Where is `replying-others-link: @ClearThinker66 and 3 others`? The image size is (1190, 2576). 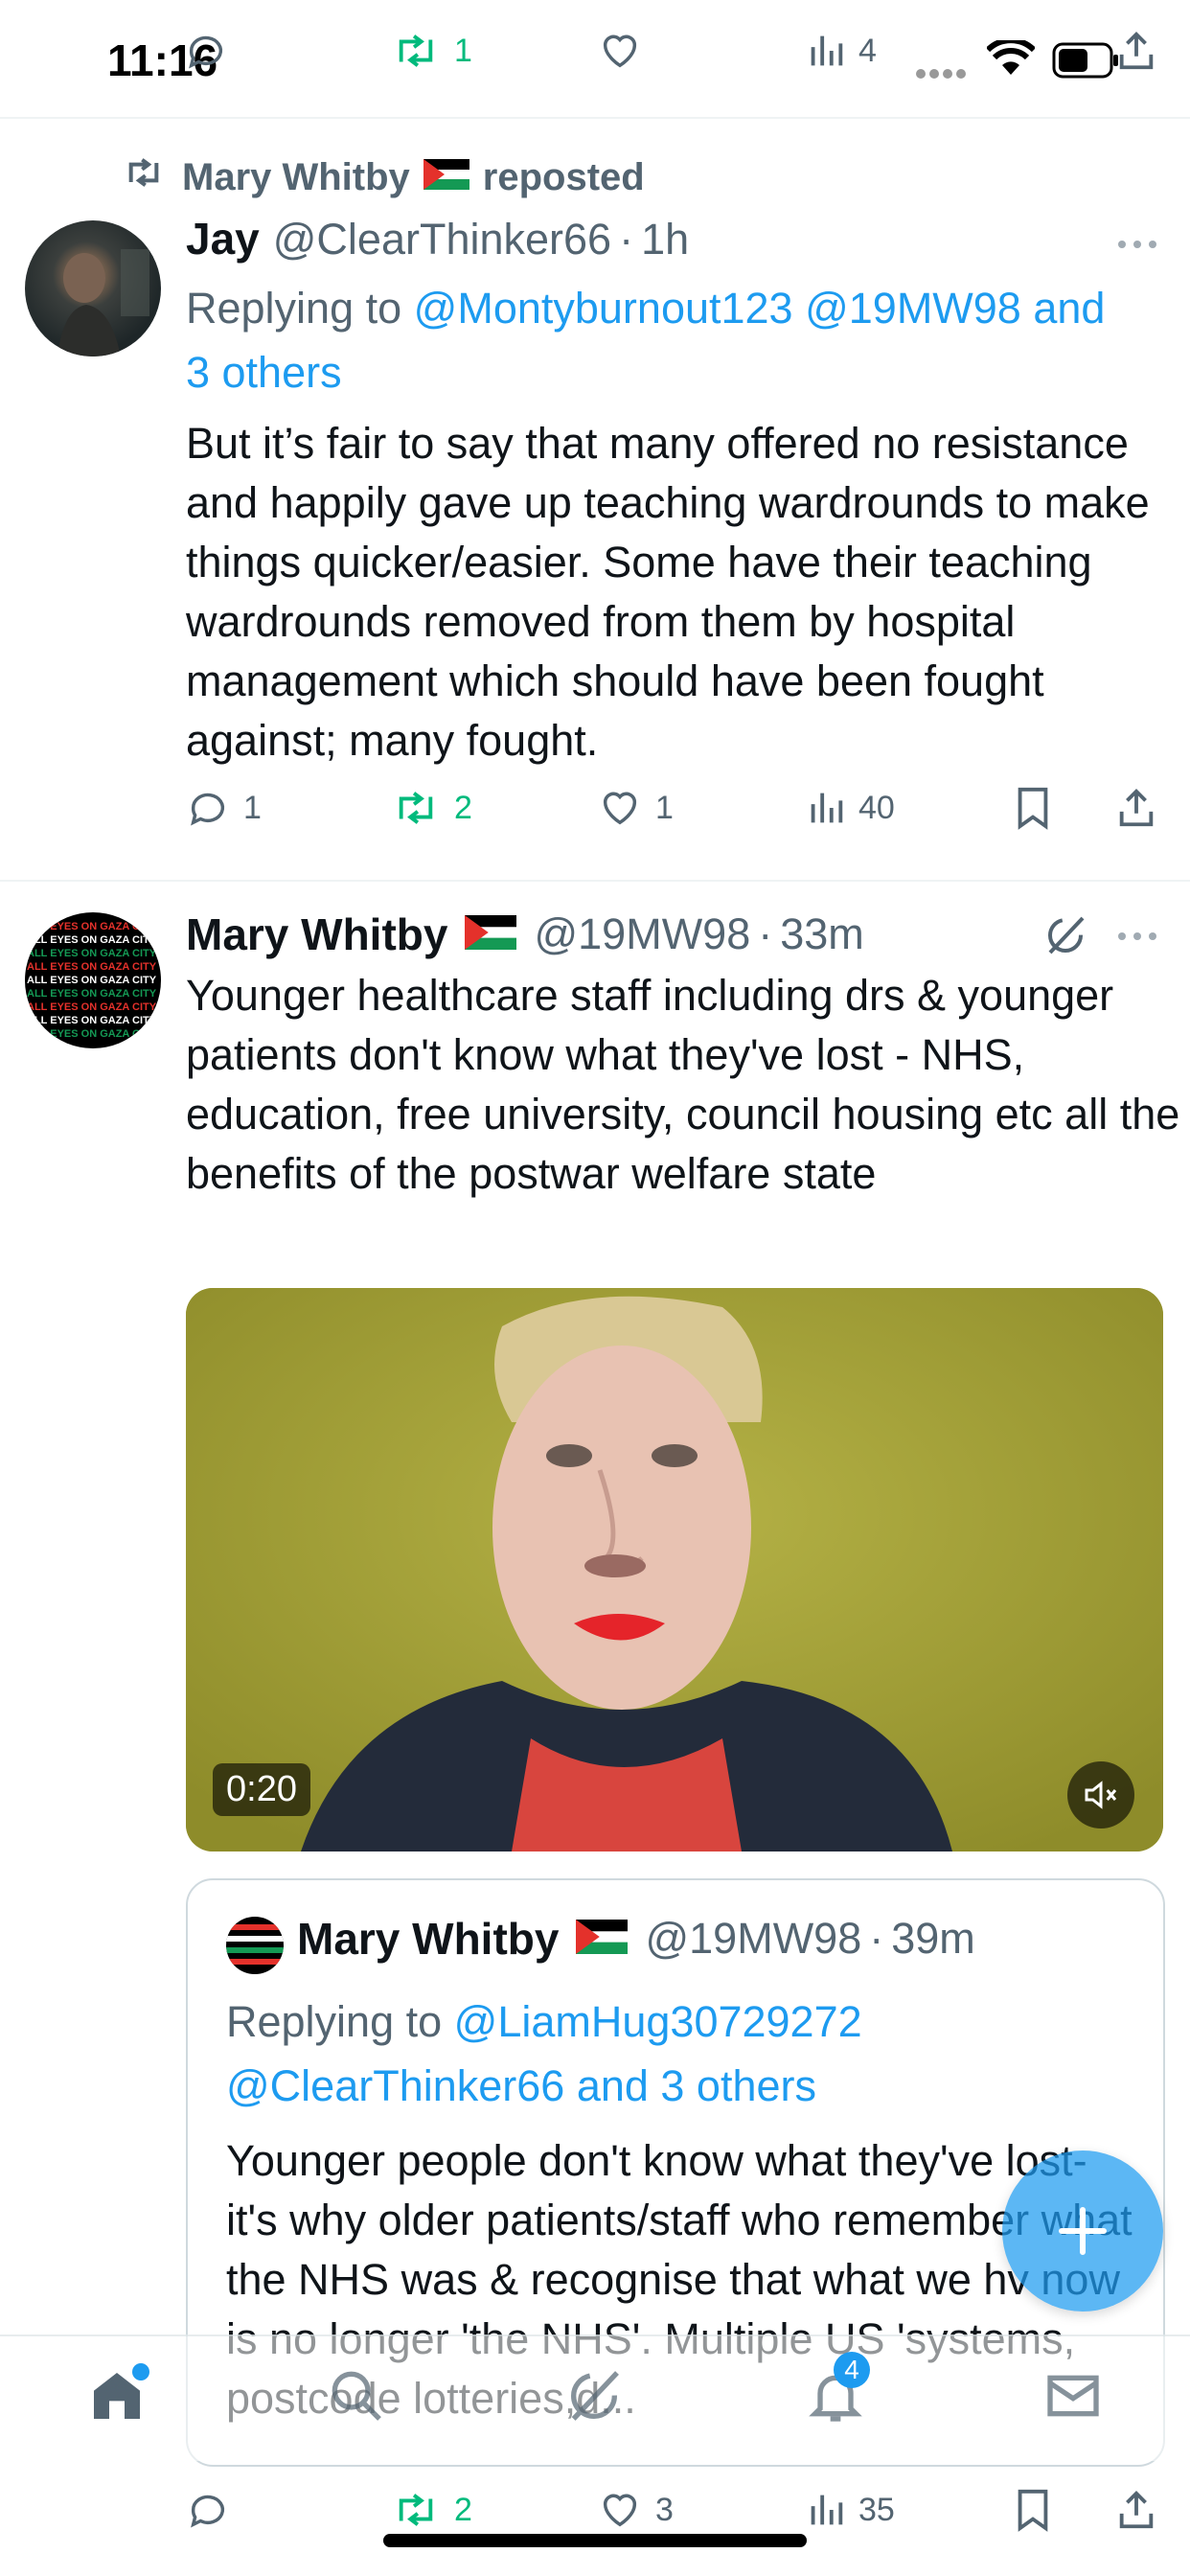
replying-others-link: @ClearThinker66 and 3 others is located at coordinates (521, 2085).